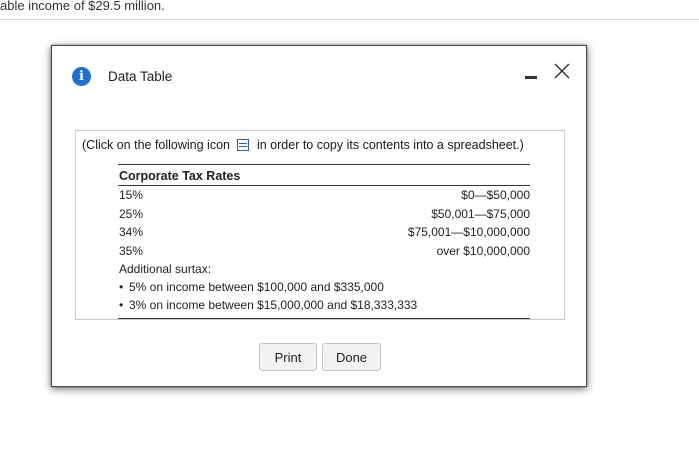 Image resolution: width=699 pixels, height=453 pixels. What do you see at coordinates (349, 19) in the screenshot?
I see `divider` at bounding box center [349, 19].